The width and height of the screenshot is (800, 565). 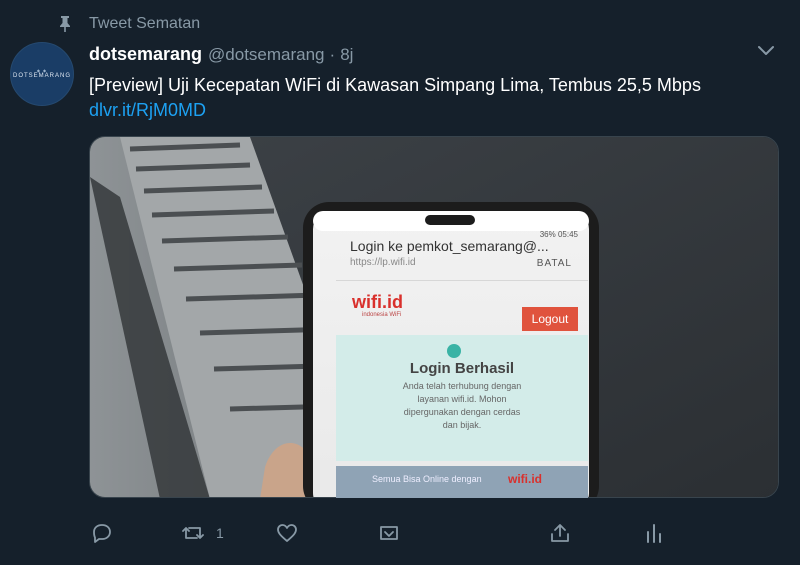 I want to click on share-icon, so click(x=560, y=533).